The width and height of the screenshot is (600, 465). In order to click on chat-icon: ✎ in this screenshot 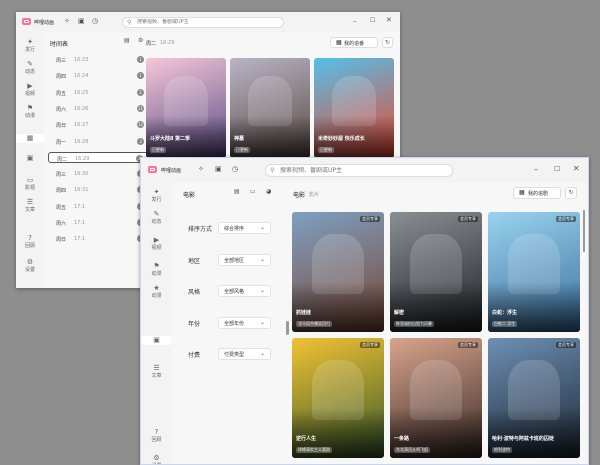, I will do `click(156, 214)`.